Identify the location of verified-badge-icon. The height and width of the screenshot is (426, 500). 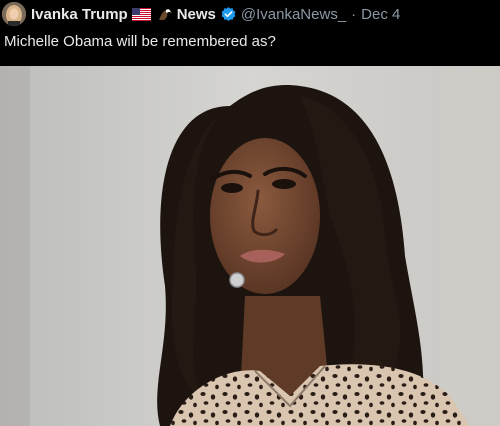
(228, 14).